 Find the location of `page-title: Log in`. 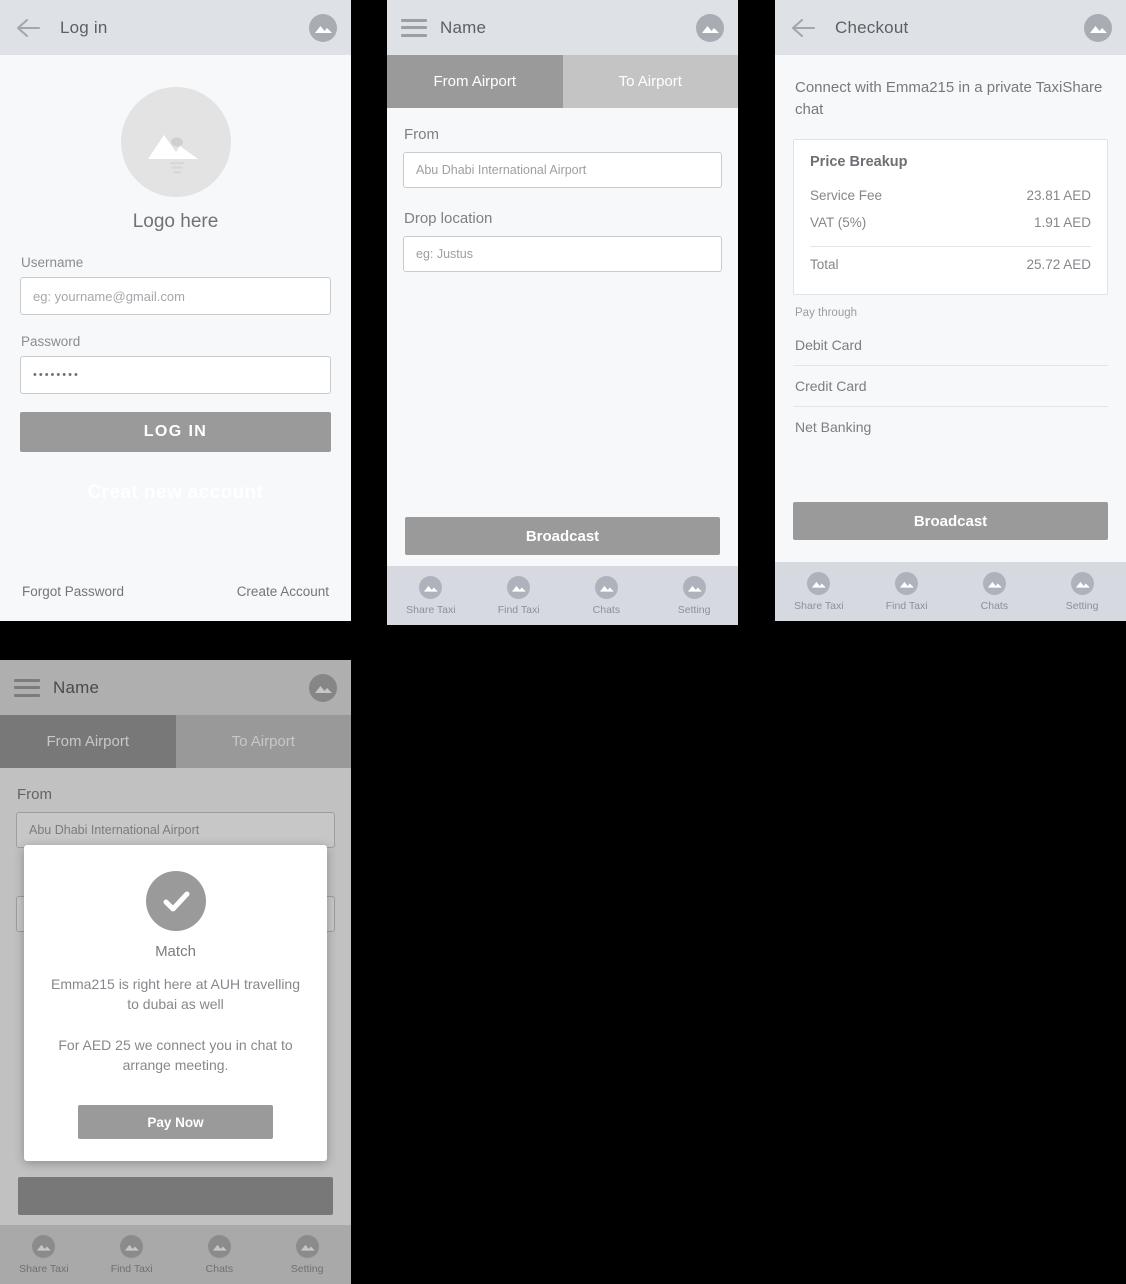

page-title: Log in is located at coordinates (84, 27).